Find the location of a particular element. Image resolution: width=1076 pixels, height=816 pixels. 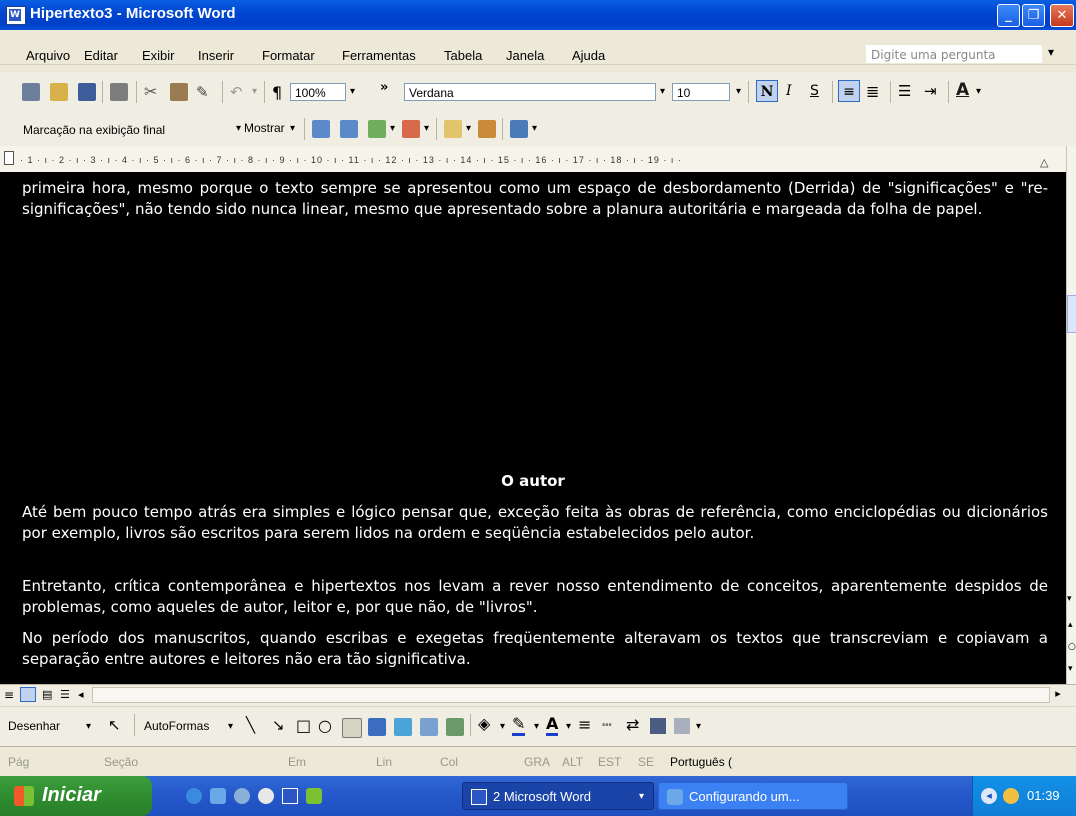

select-objects-icon: ↖ is located at coordinates (114, 725).